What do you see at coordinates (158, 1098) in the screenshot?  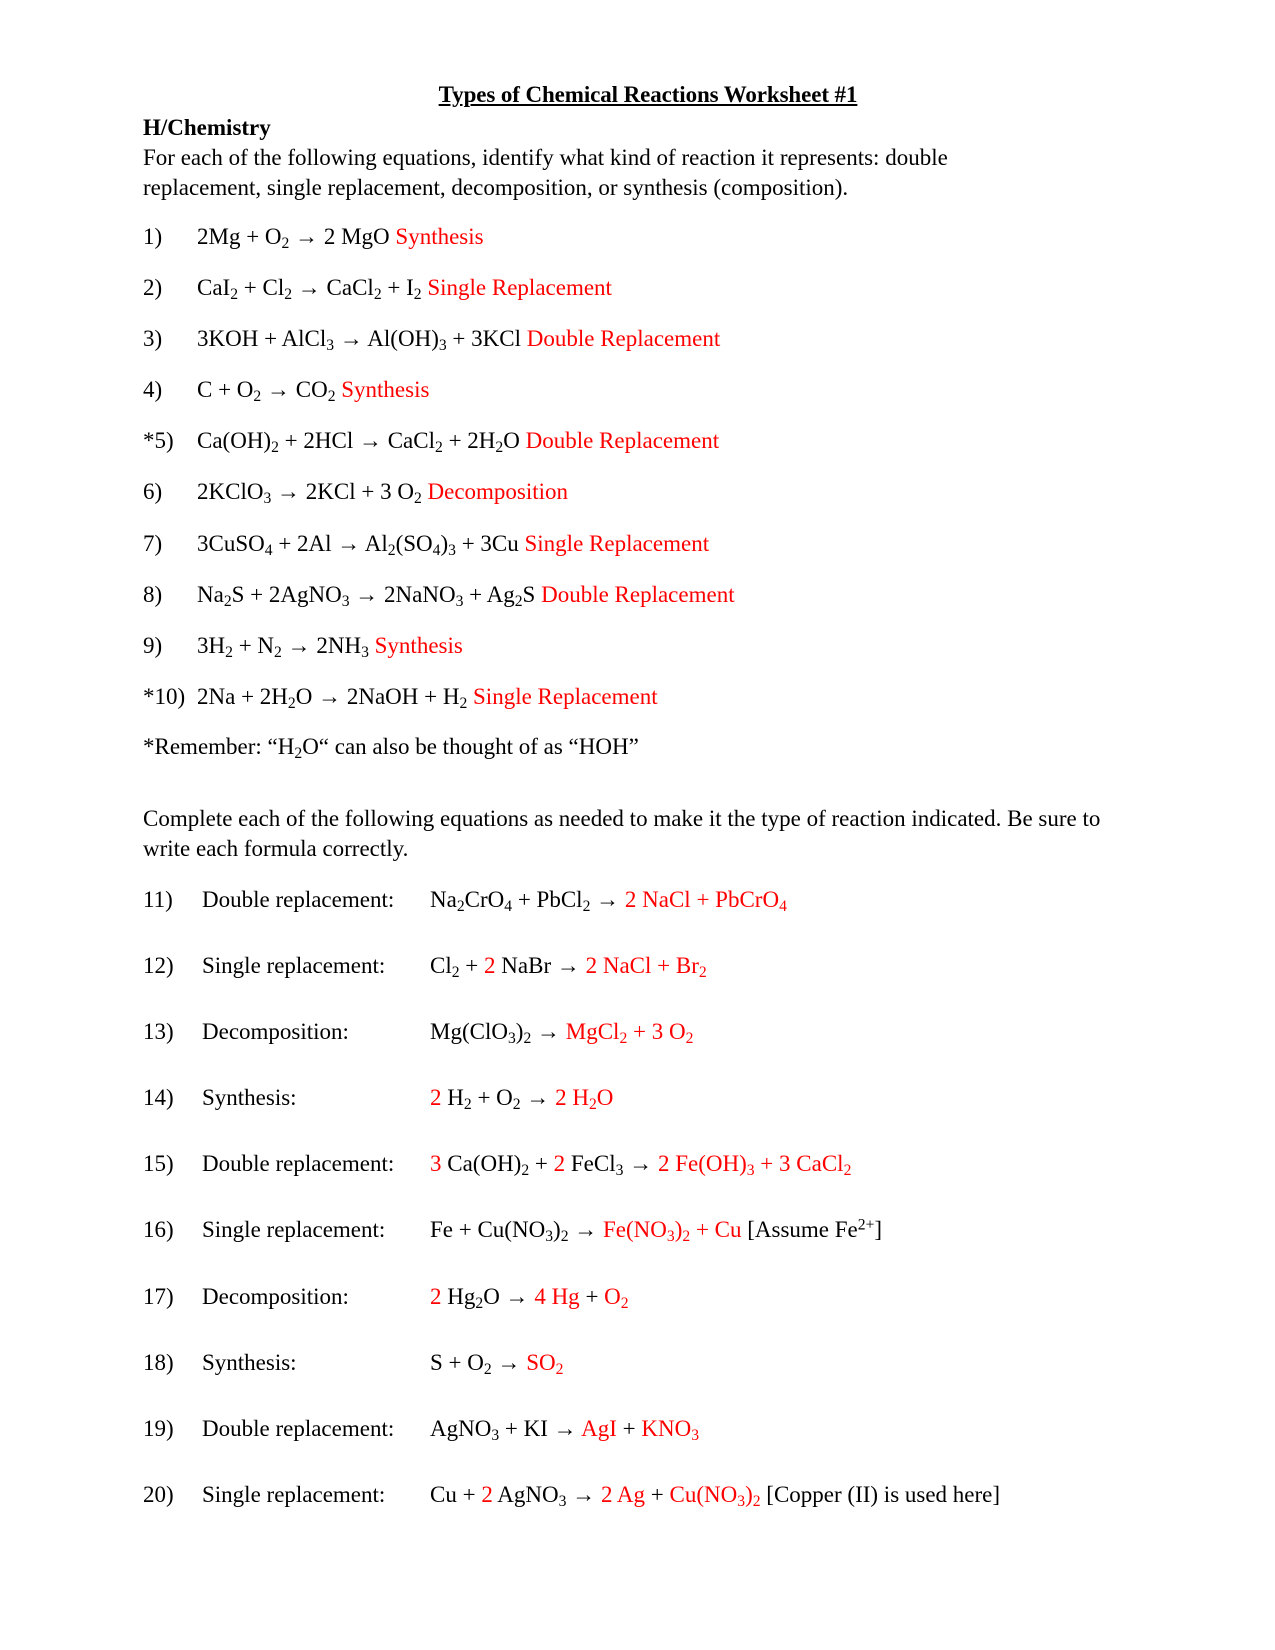 I see `question-number: 14)` at bounding box center [158, 1098].